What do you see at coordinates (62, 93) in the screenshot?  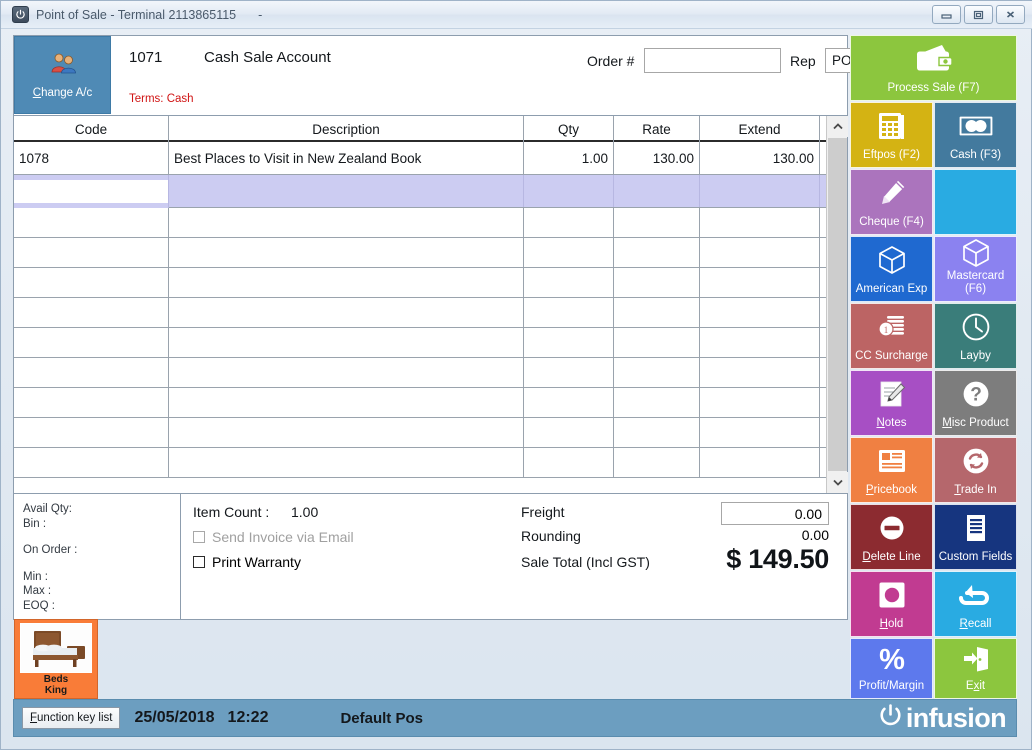 I see `change-account-label: Change A/c` at bounding box center [62, 93].